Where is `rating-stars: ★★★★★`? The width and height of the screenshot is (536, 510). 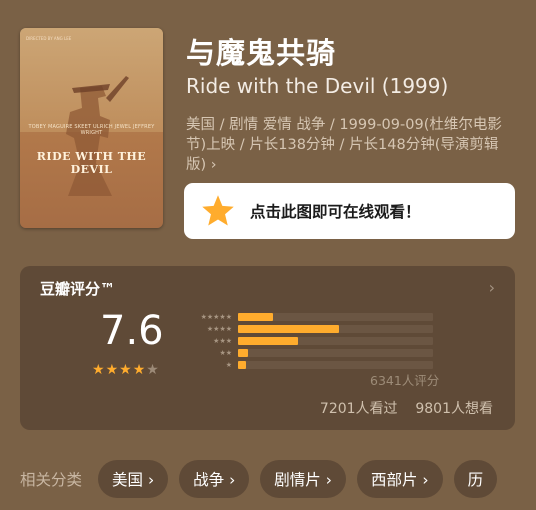
rating-stars: ★★★★★ is located at coordinates (126, 370).